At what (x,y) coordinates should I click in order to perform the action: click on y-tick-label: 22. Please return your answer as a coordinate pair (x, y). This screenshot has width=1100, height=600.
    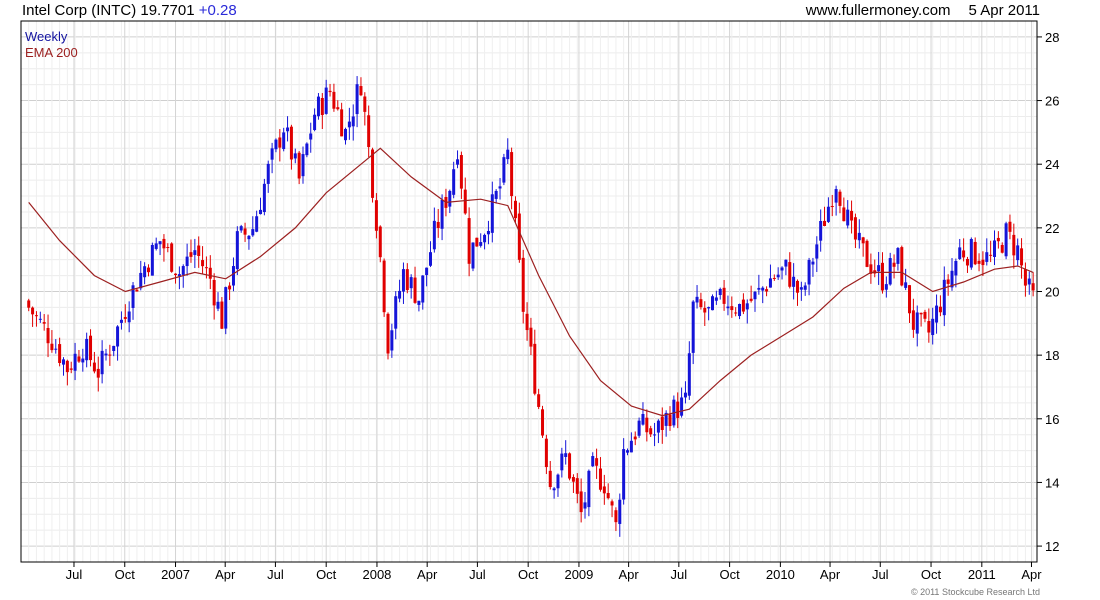
    Looking at the image, I should click on (1052, 228).